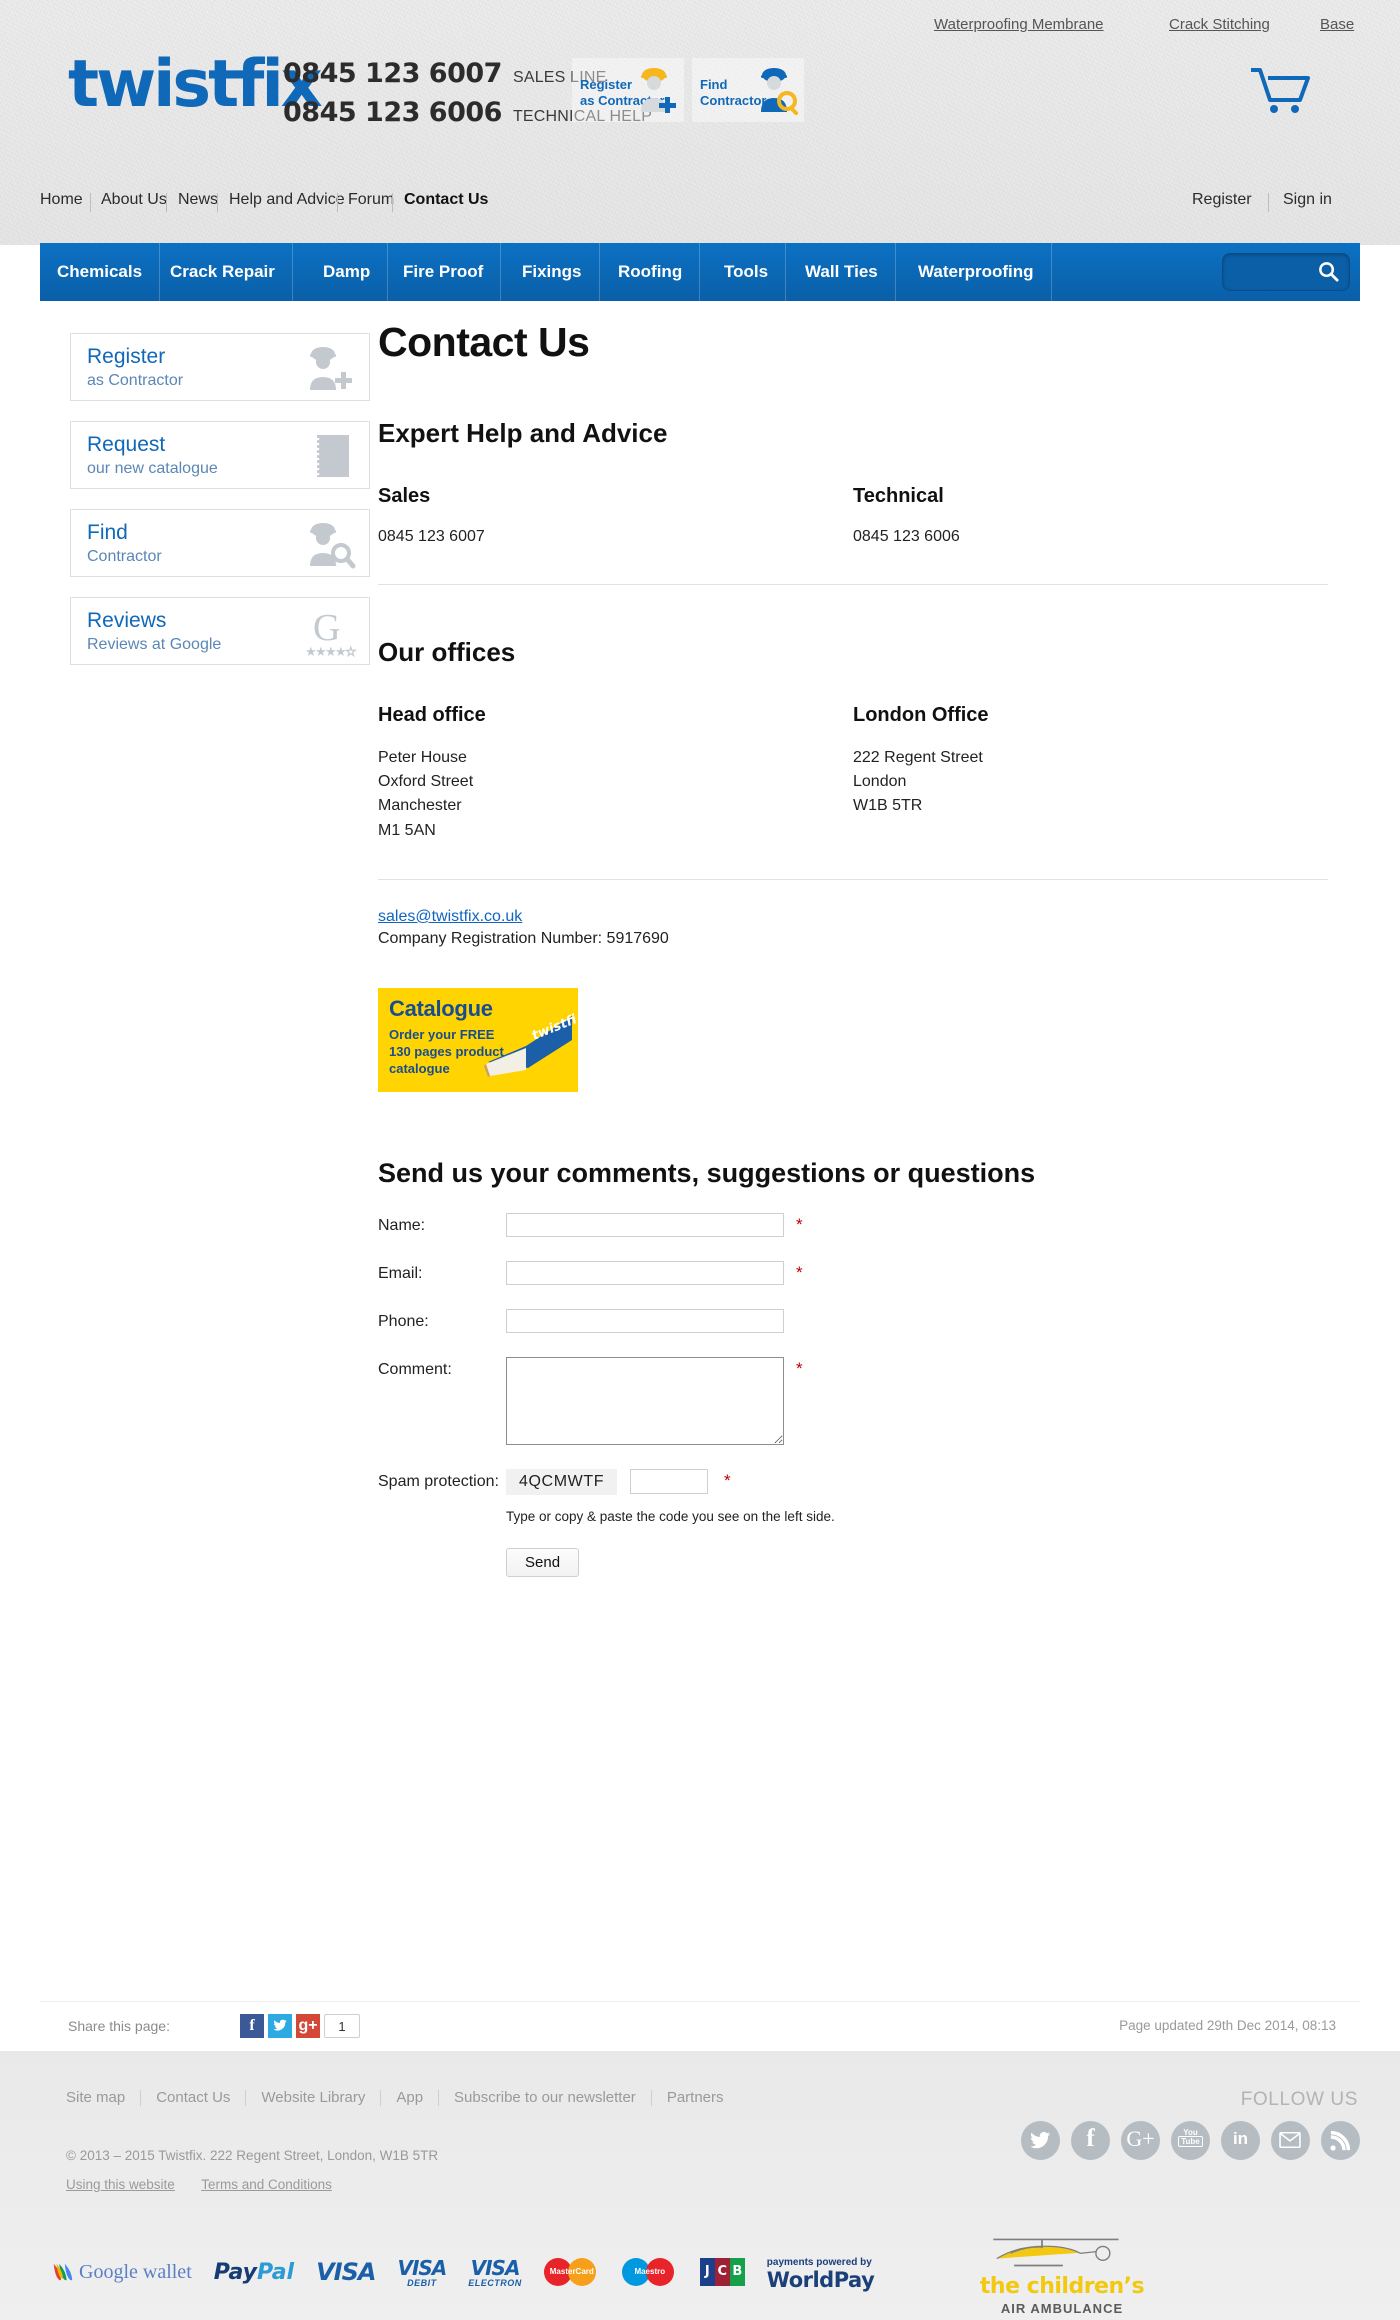  I want to click on footer-link-partners: Partners, so click(695, 2097).